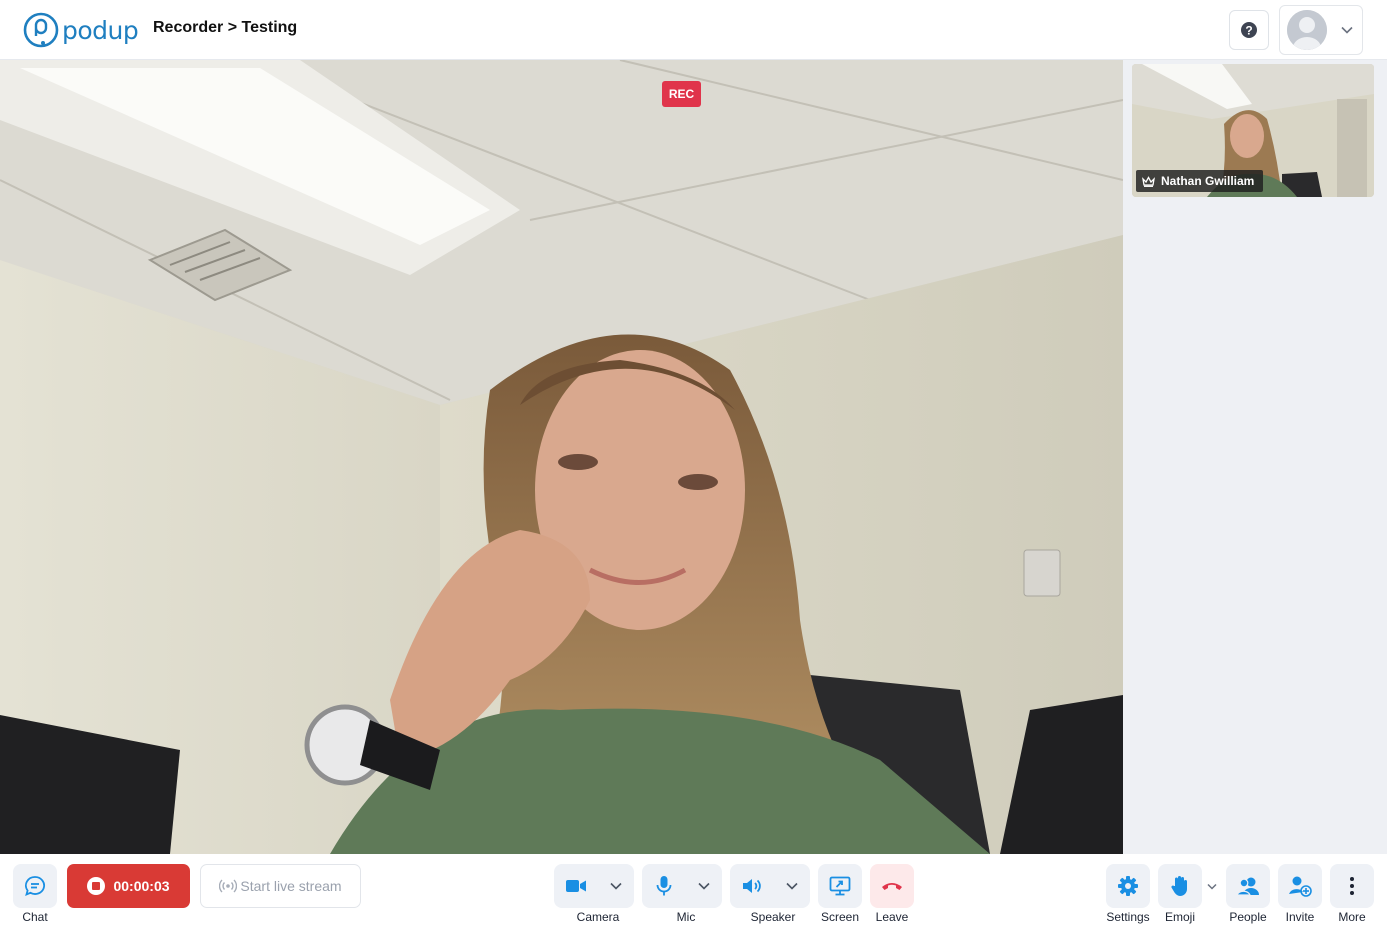 This screenshot has height=934, width=1387. I want to click on gear-icon, so click(1128, 886).